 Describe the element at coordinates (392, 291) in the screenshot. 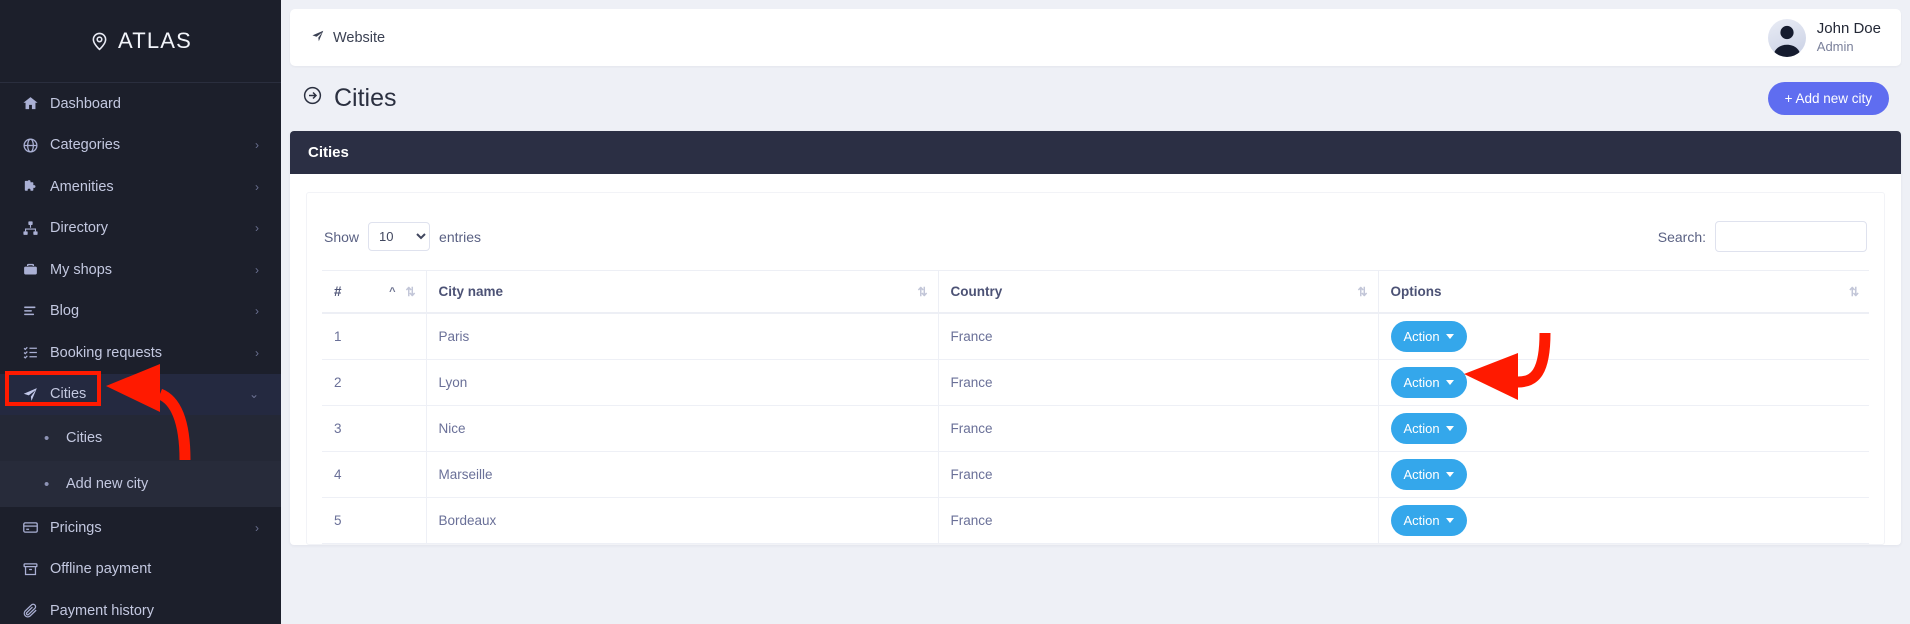

I see `sort-asc-icon: ^` at that location.